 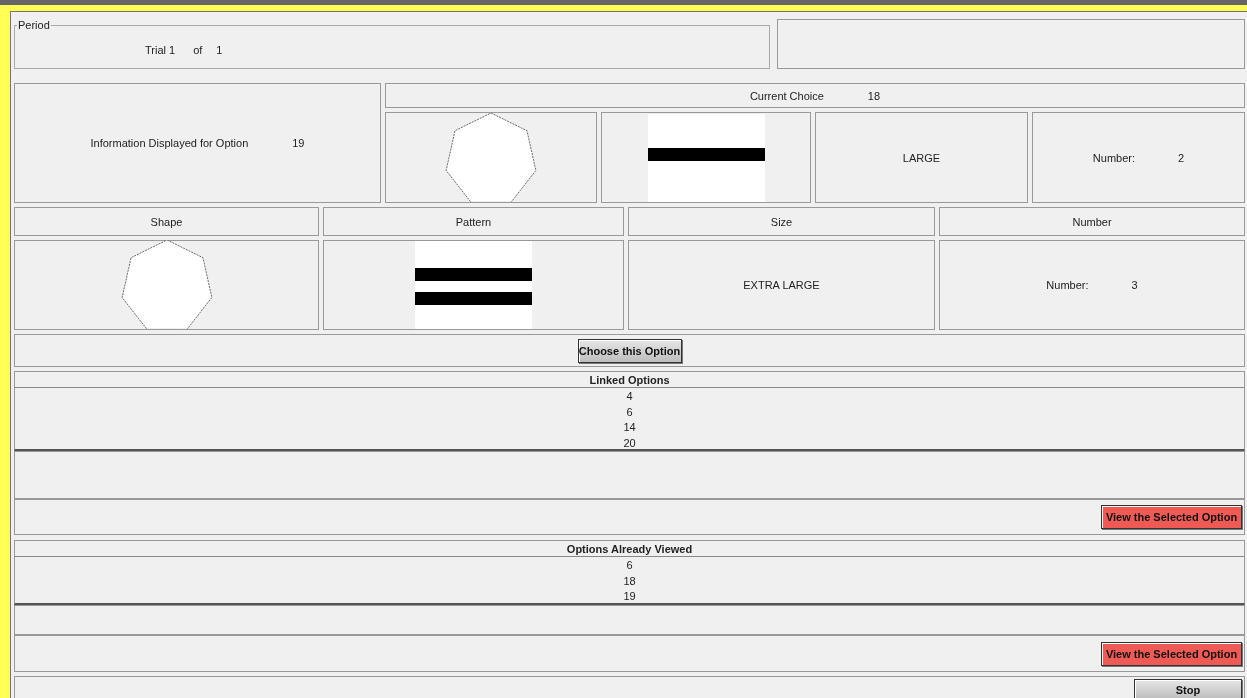 What do you see at coordinates (1188, 688) in the screenshot?
I see `stop-button: Stop` at bounding box center [1188, 688].